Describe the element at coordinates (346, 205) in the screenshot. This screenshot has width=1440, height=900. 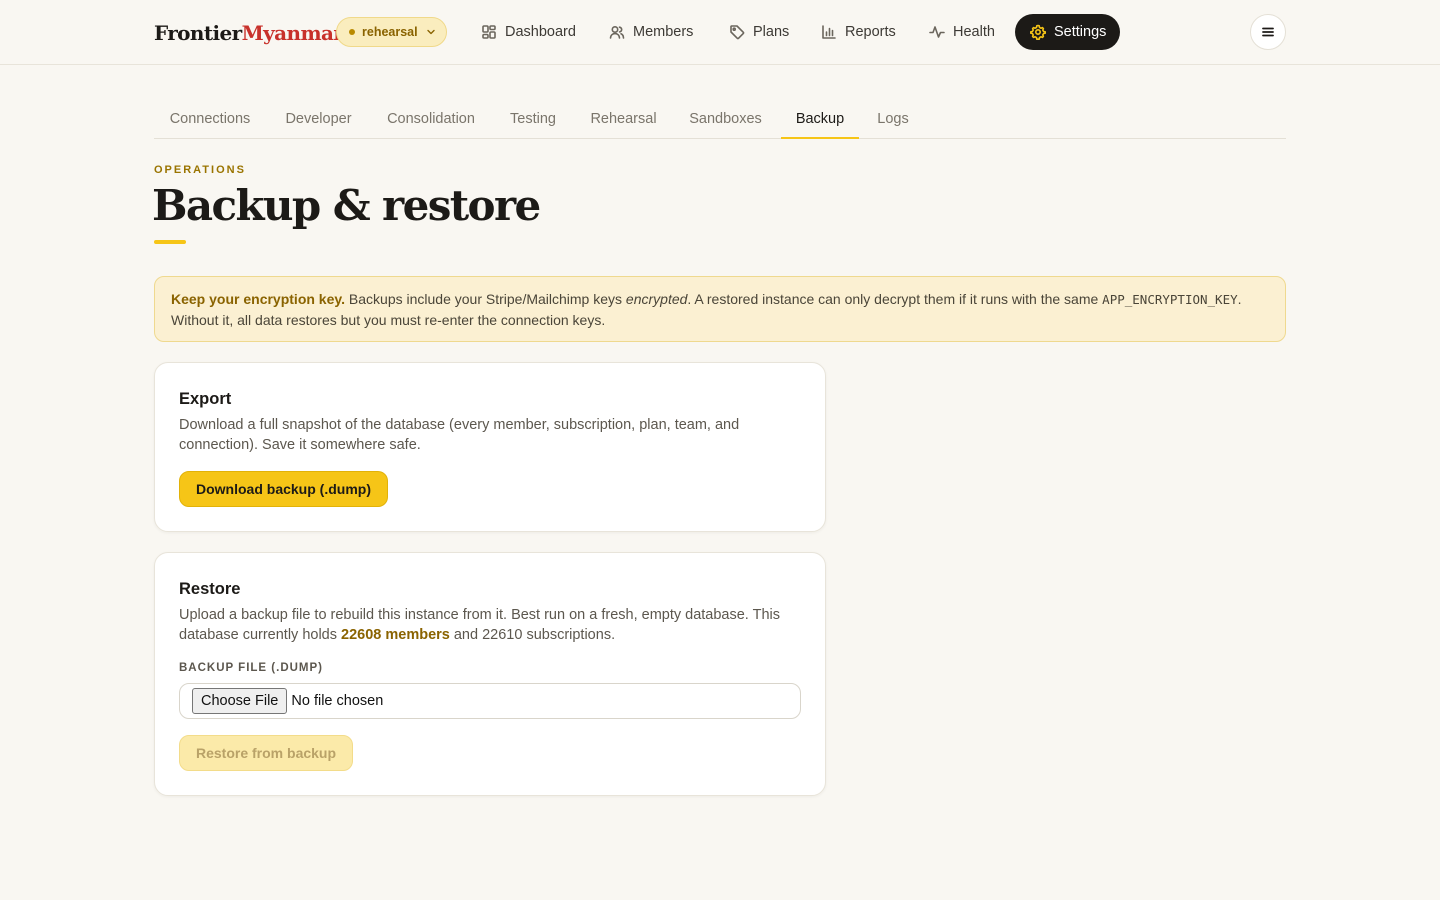
I see `page-title: Backup & restore` at that location.